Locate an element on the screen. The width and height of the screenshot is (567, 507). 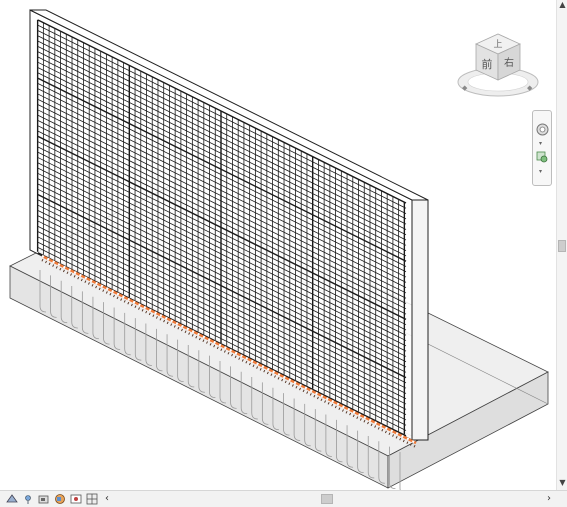
view-control-bar: ‹ › is located at coordinates (283, 498).